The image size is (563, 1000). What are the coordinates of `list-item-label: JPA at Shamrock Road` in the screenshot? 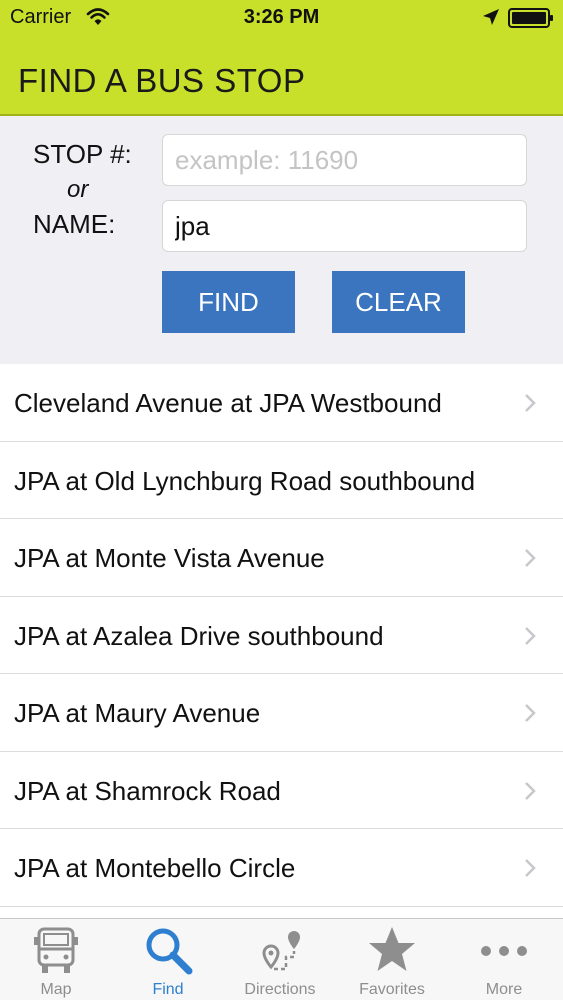 It's located at (147, 790).